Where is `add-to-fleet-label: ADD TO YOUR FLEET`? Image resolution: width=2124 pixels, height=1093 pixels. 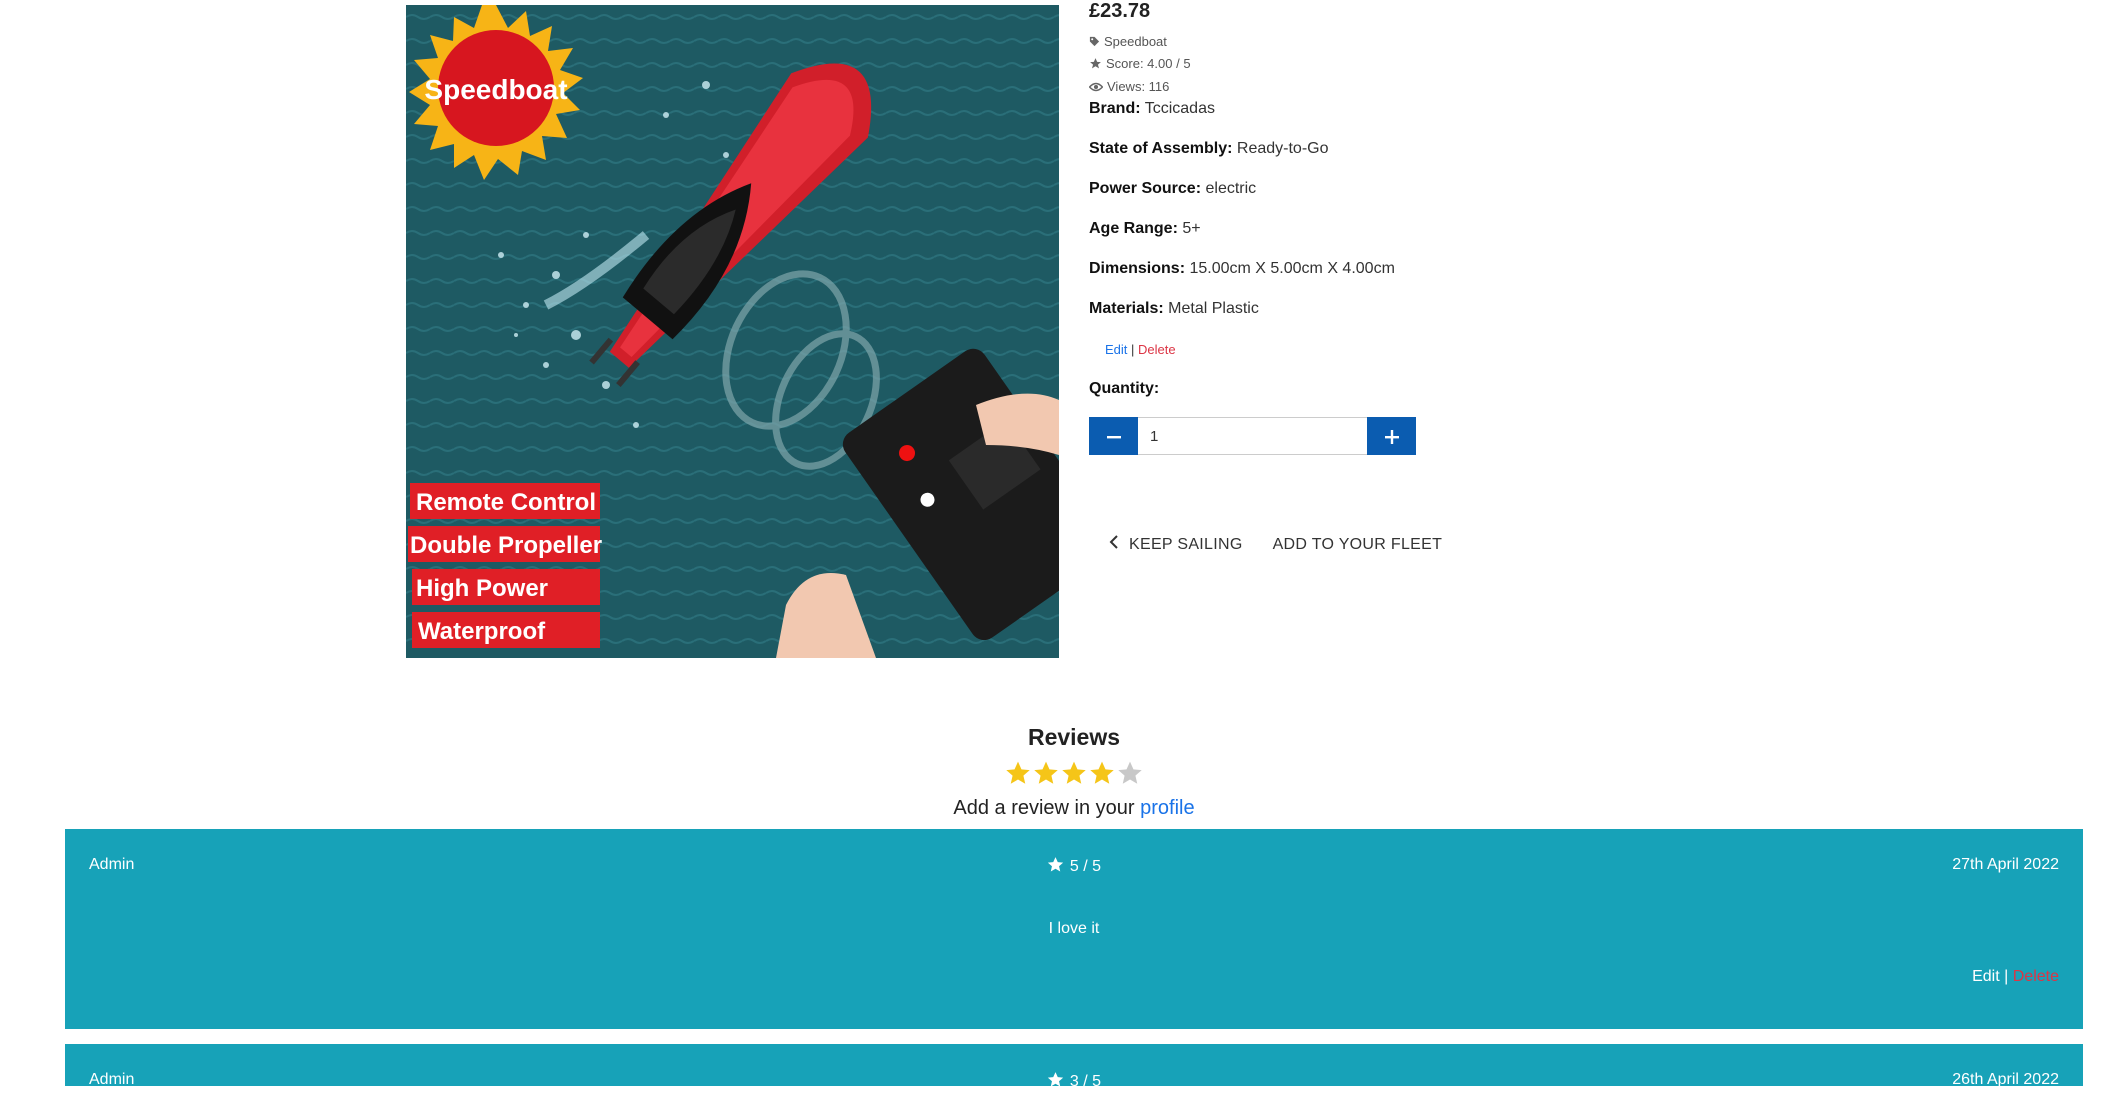 add-to-fleet-label: ADD TO YOUR FLEET is located at coordinates (1357, 544).